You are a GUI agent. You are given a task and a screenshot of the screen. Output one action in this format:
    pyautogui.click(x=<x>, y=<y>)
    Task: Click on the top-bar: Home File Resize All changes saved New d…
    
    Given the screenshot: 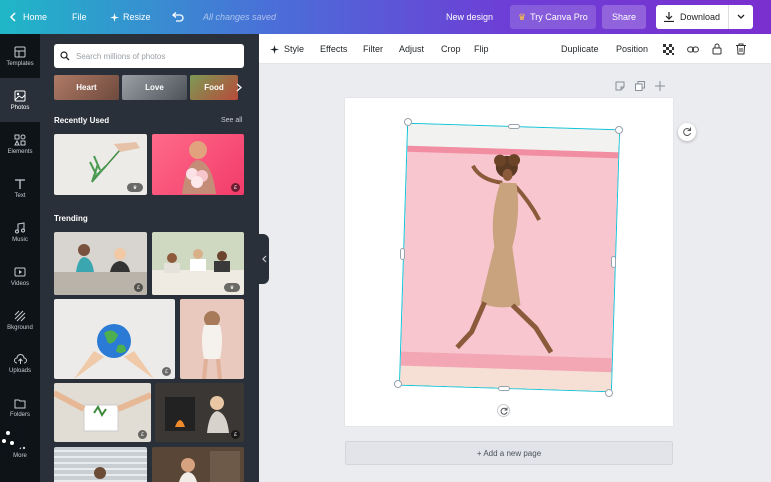 What is the action you would take?
    pyautogui.click(x=385, y=17)
    